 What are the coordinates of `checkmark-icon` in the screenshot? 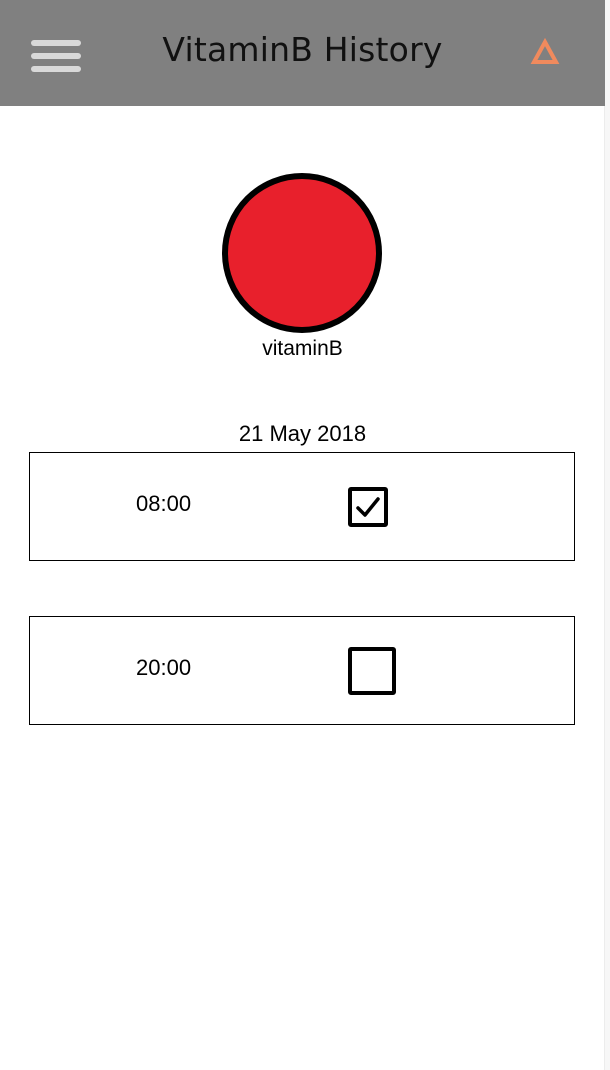 It's located at (368, 507).